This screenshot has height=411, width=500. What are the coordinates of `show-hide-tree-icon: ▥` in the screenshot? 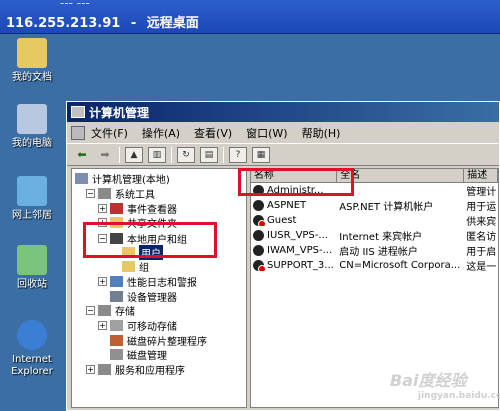 It's located at (157, 154).